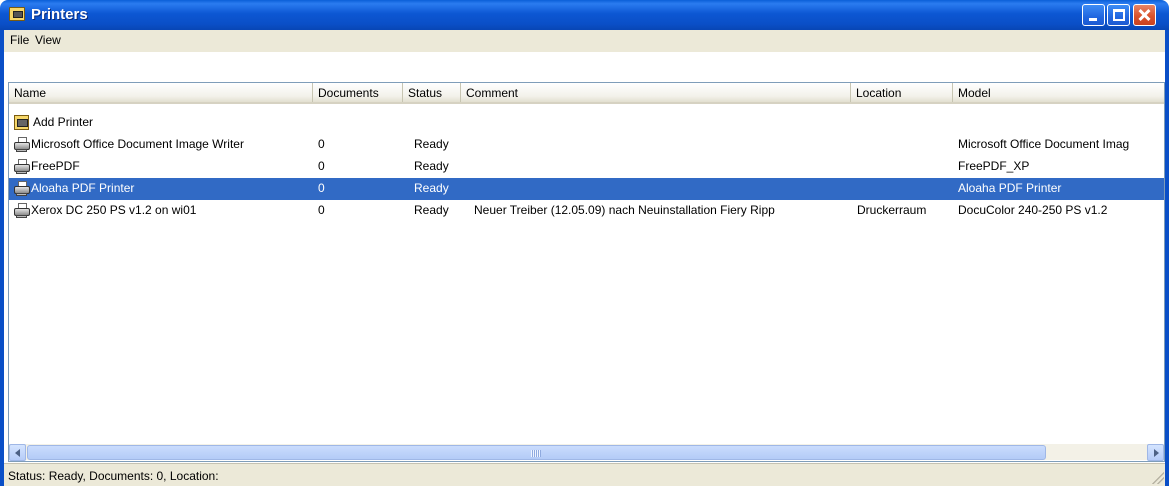 Image resolution: width=1169 pixels, height=486 pixels. Describe the element at coordinates (1167, 269) in the screenshot. I see `window-frame-right` at that location.